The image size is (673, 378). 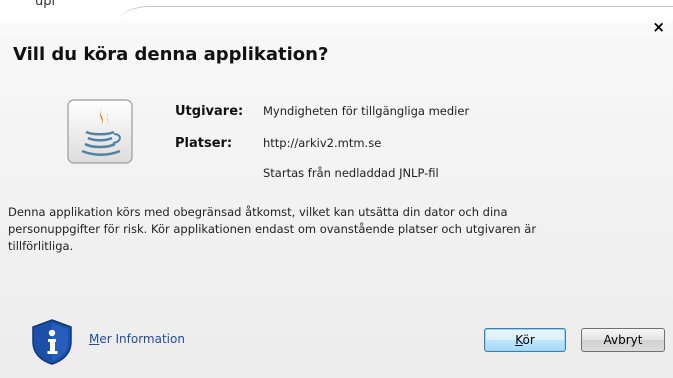 What do you see at coordinates (366, 111) in the screenshot?
I see `publisher-value: Myndigheten för tillgängliga medier` at bounding box center [366, 111].